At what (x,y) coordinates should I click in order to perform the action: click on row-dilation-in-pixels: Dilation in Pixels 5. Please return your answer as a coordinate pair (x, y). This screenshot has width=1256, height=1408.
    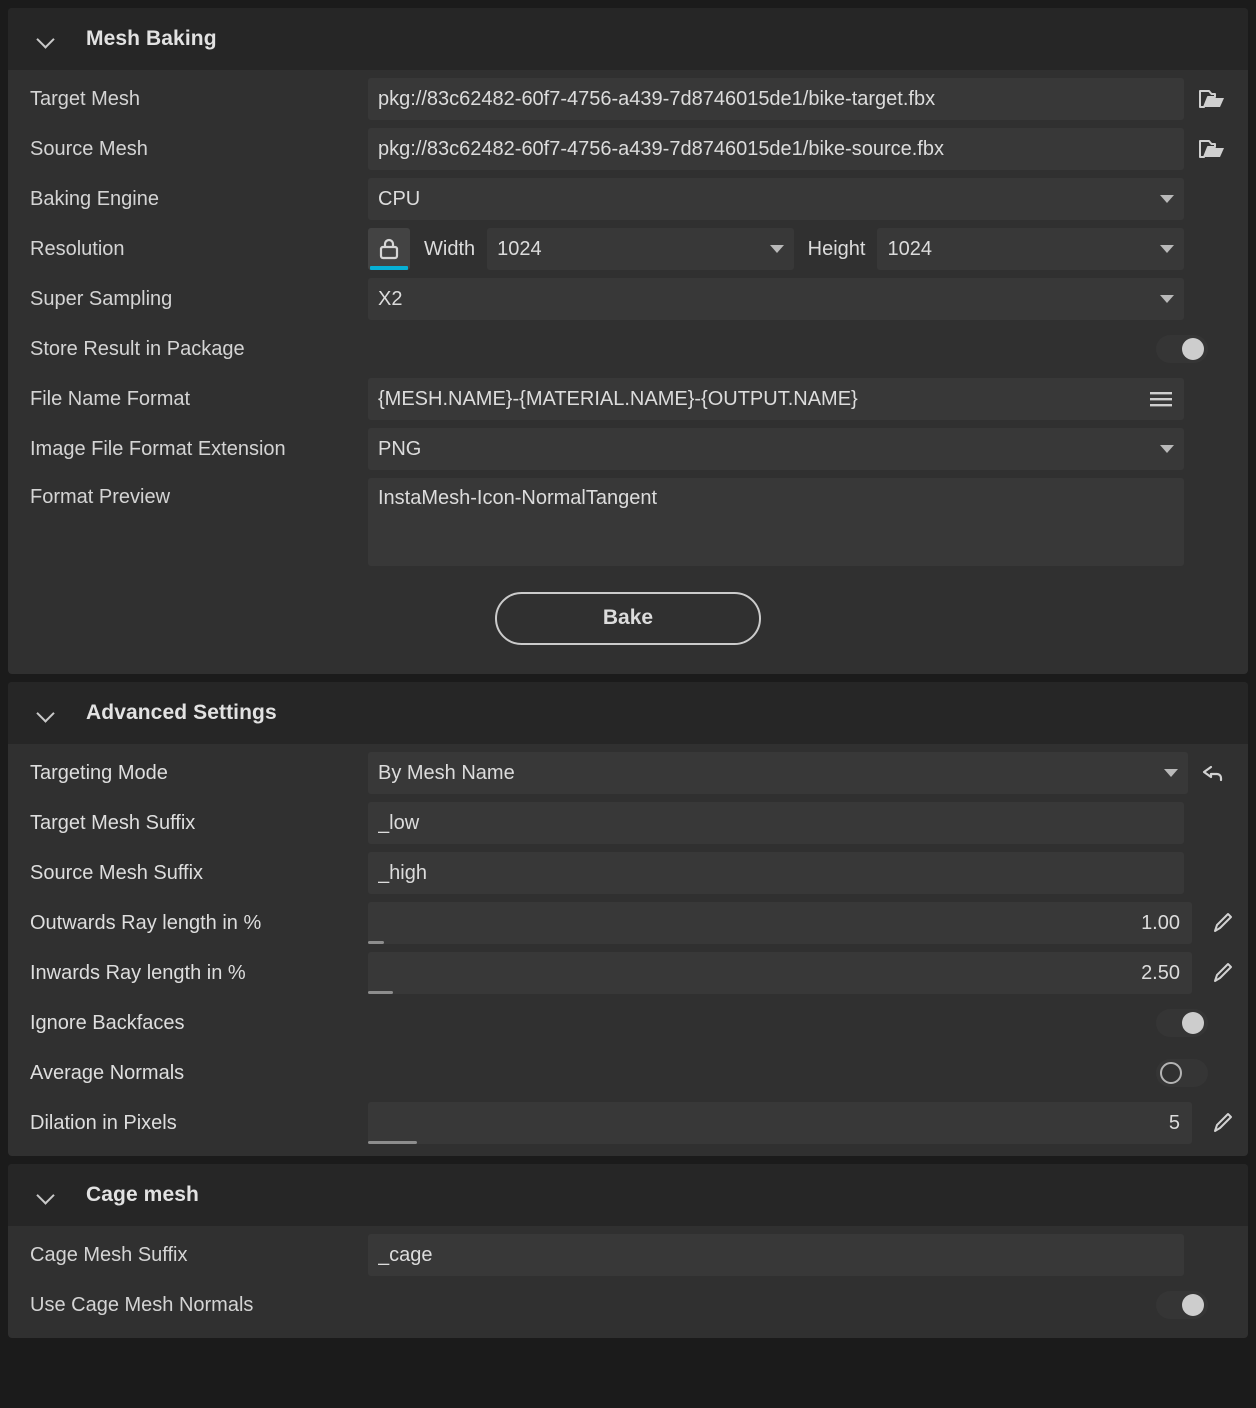
    Looking at the image, I should click on (628, 1123).